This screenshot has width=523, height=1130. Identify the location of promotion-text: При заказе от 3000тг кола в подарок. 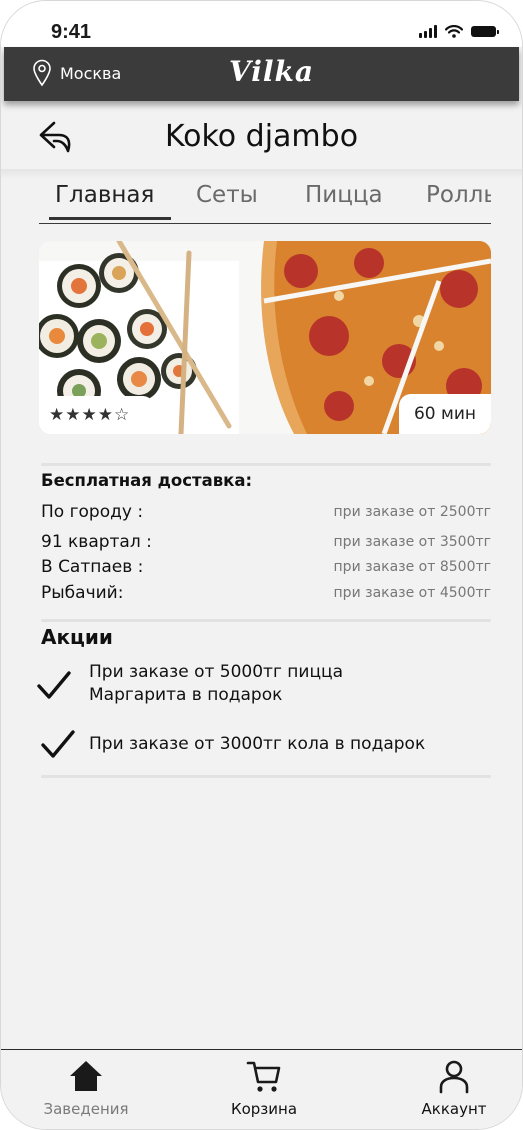
(257, 744).